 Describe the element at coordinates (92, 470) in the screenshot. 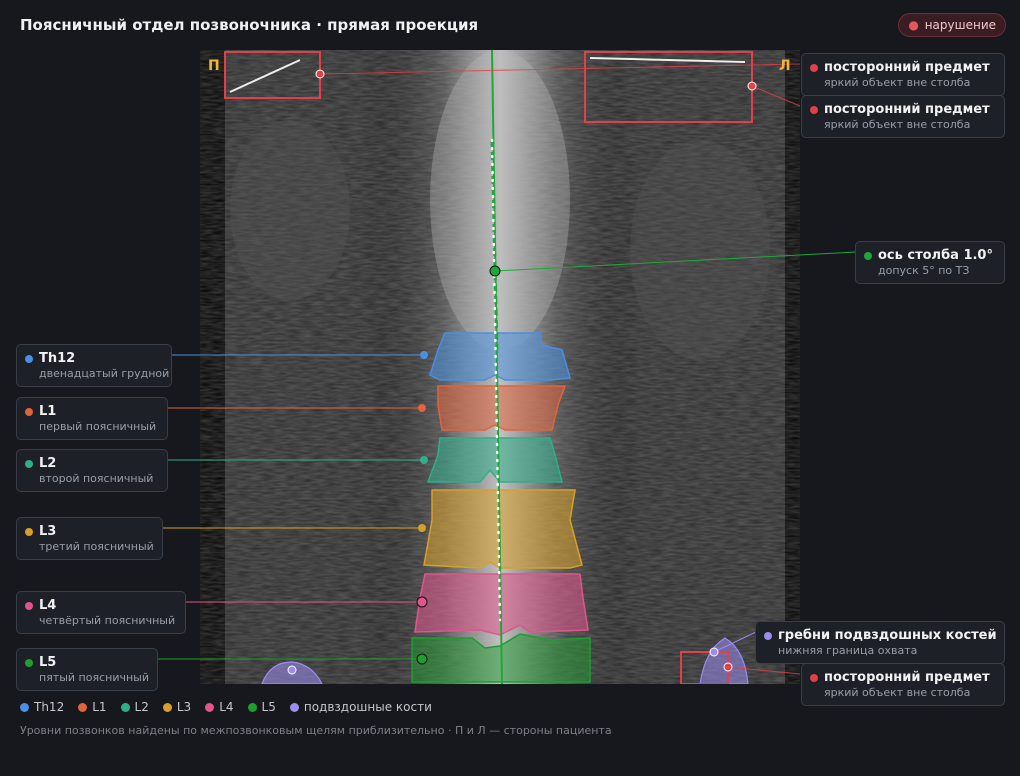

I see `callout-vertebra-l2: L2 второй поясничный` at that location.